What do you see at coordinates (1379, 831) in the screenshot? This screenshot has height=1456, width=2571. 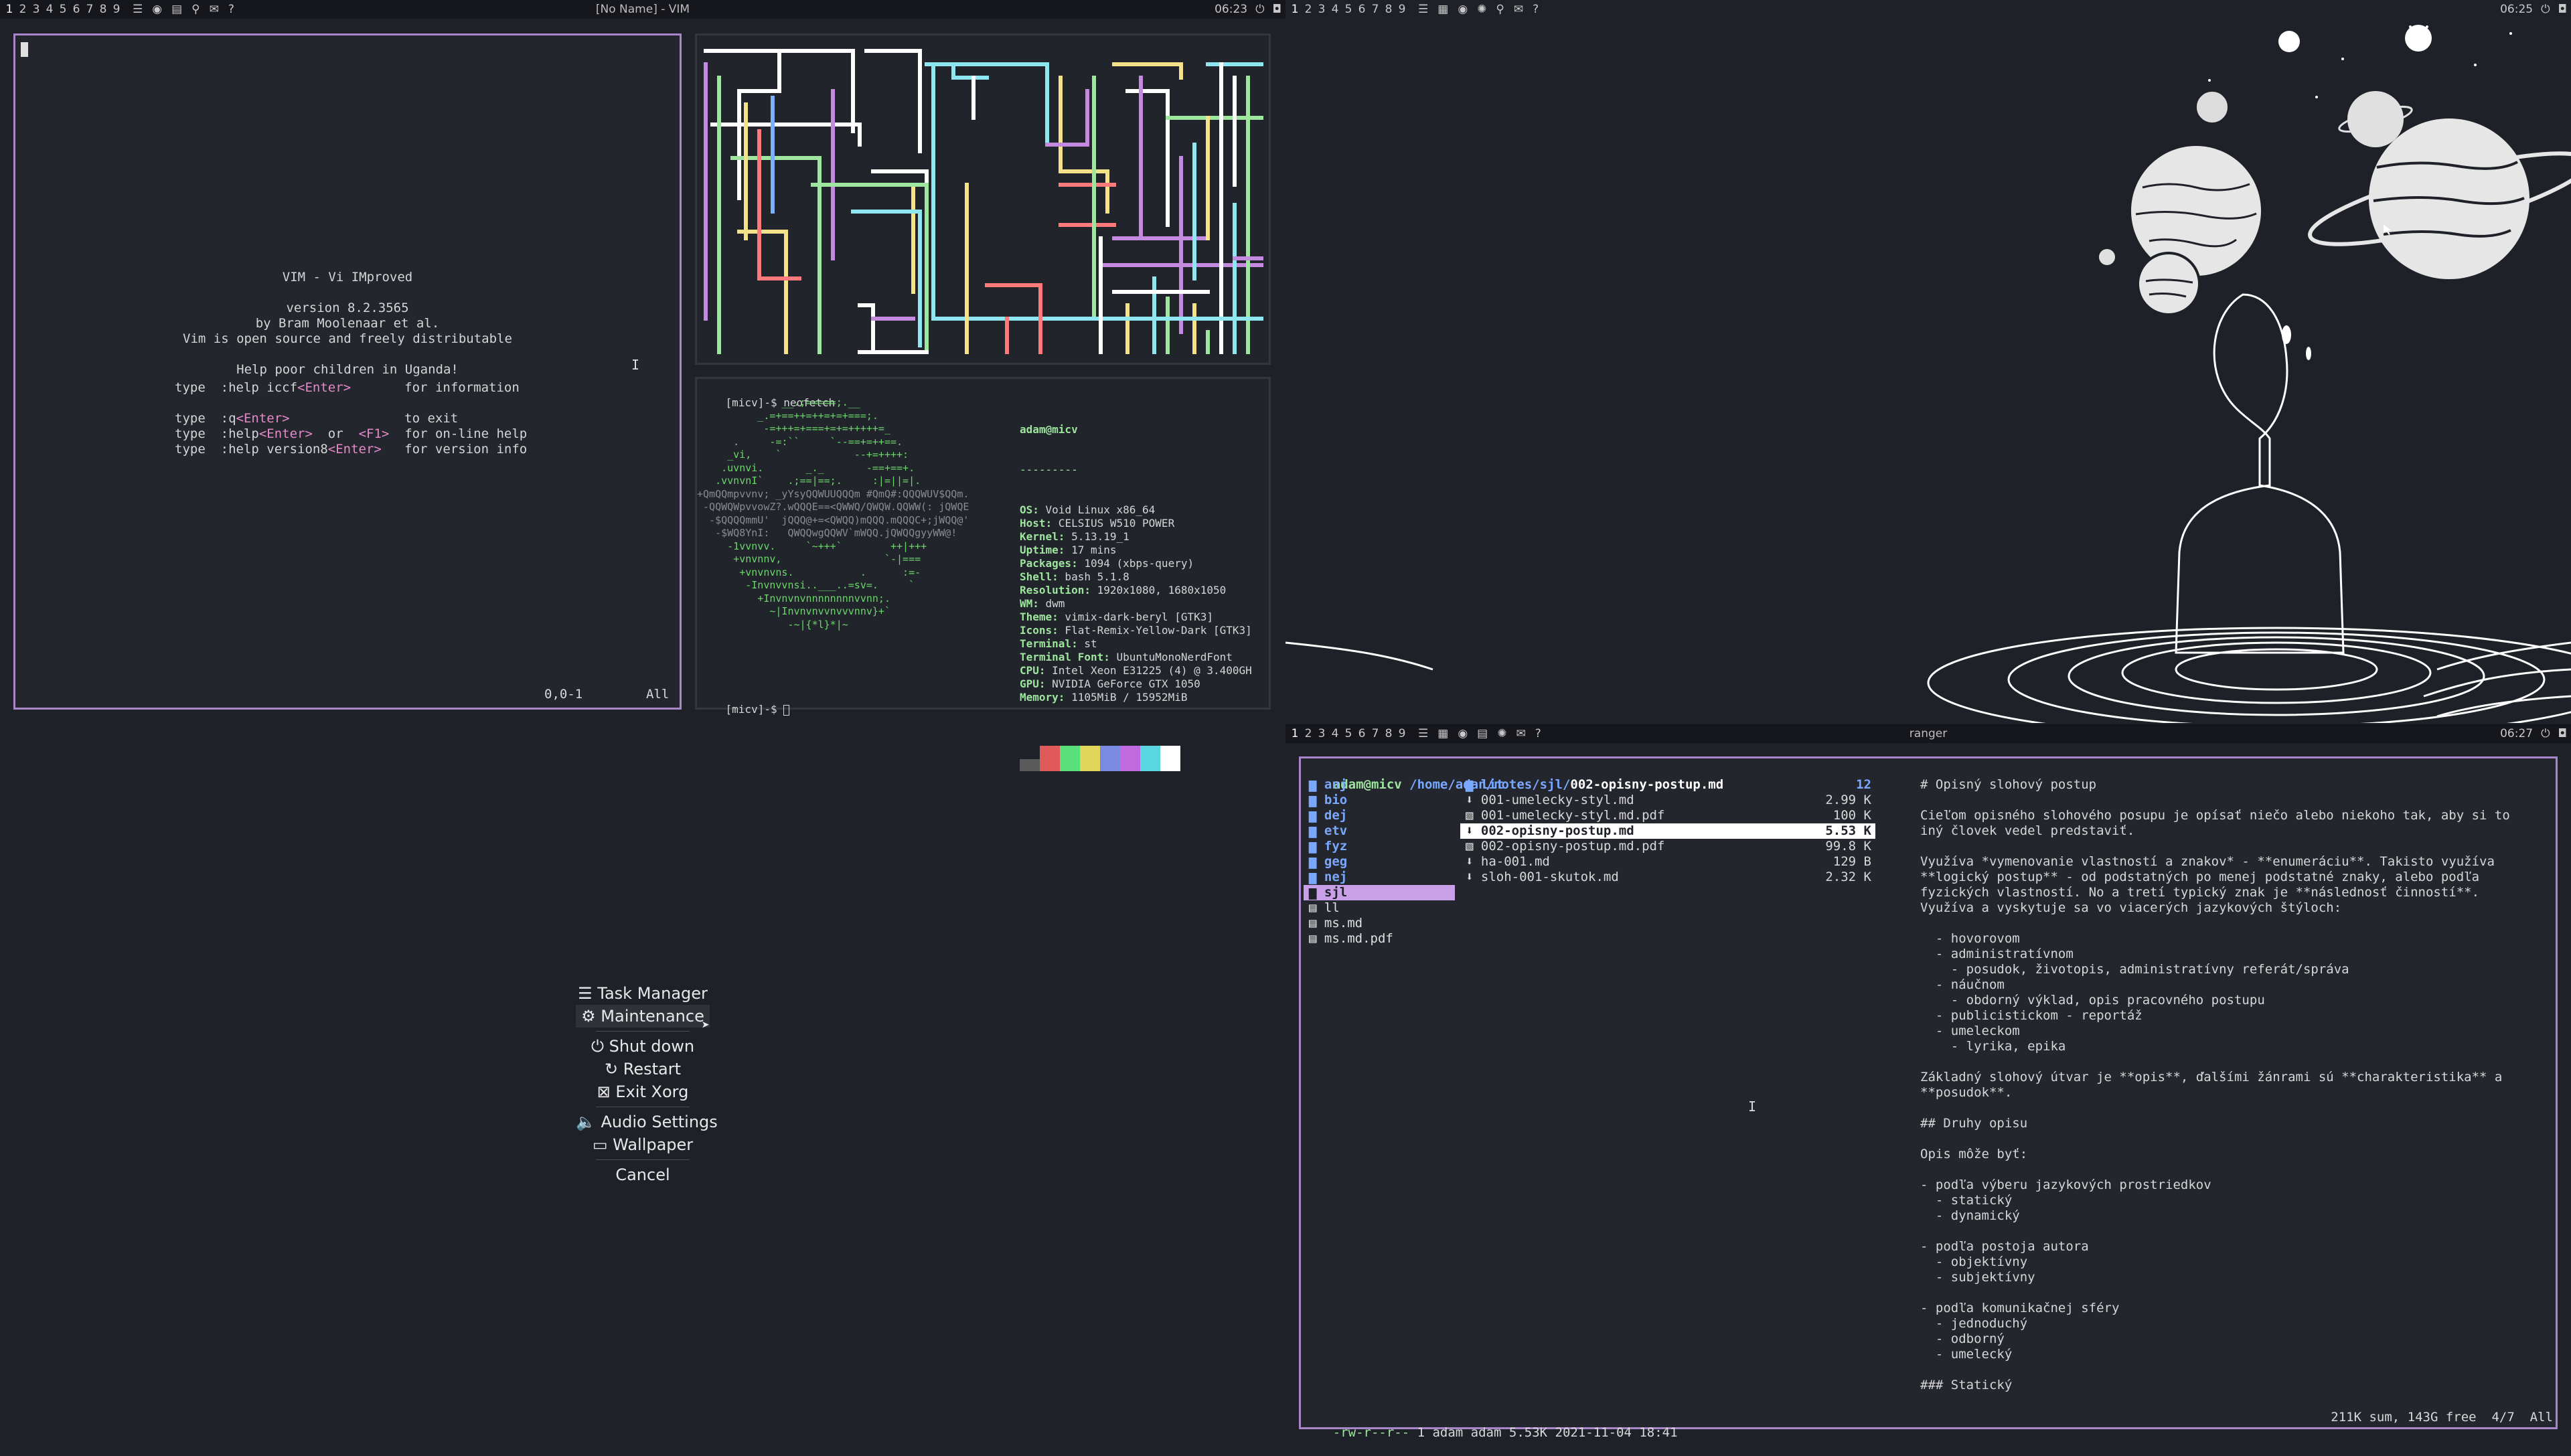 I see `list-item: ▆ etv` at bounding box center [1379, 831].